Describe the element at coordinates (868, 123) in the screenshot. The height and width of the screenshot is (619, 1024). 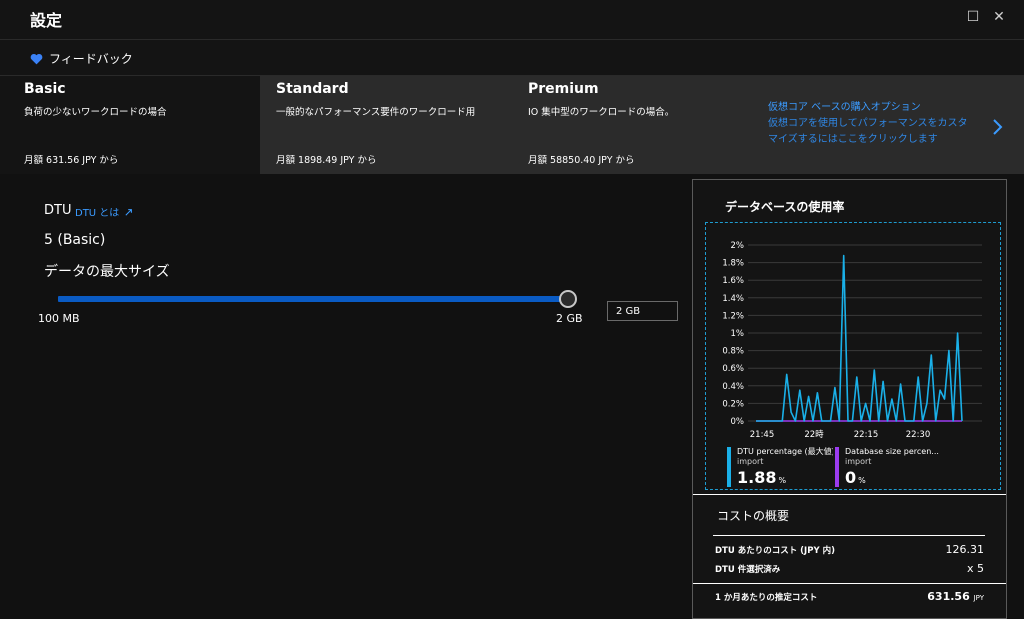
I see `vcore-desc-1: 仮想コアを使用してパフォーマンスをカスタ` at that location.